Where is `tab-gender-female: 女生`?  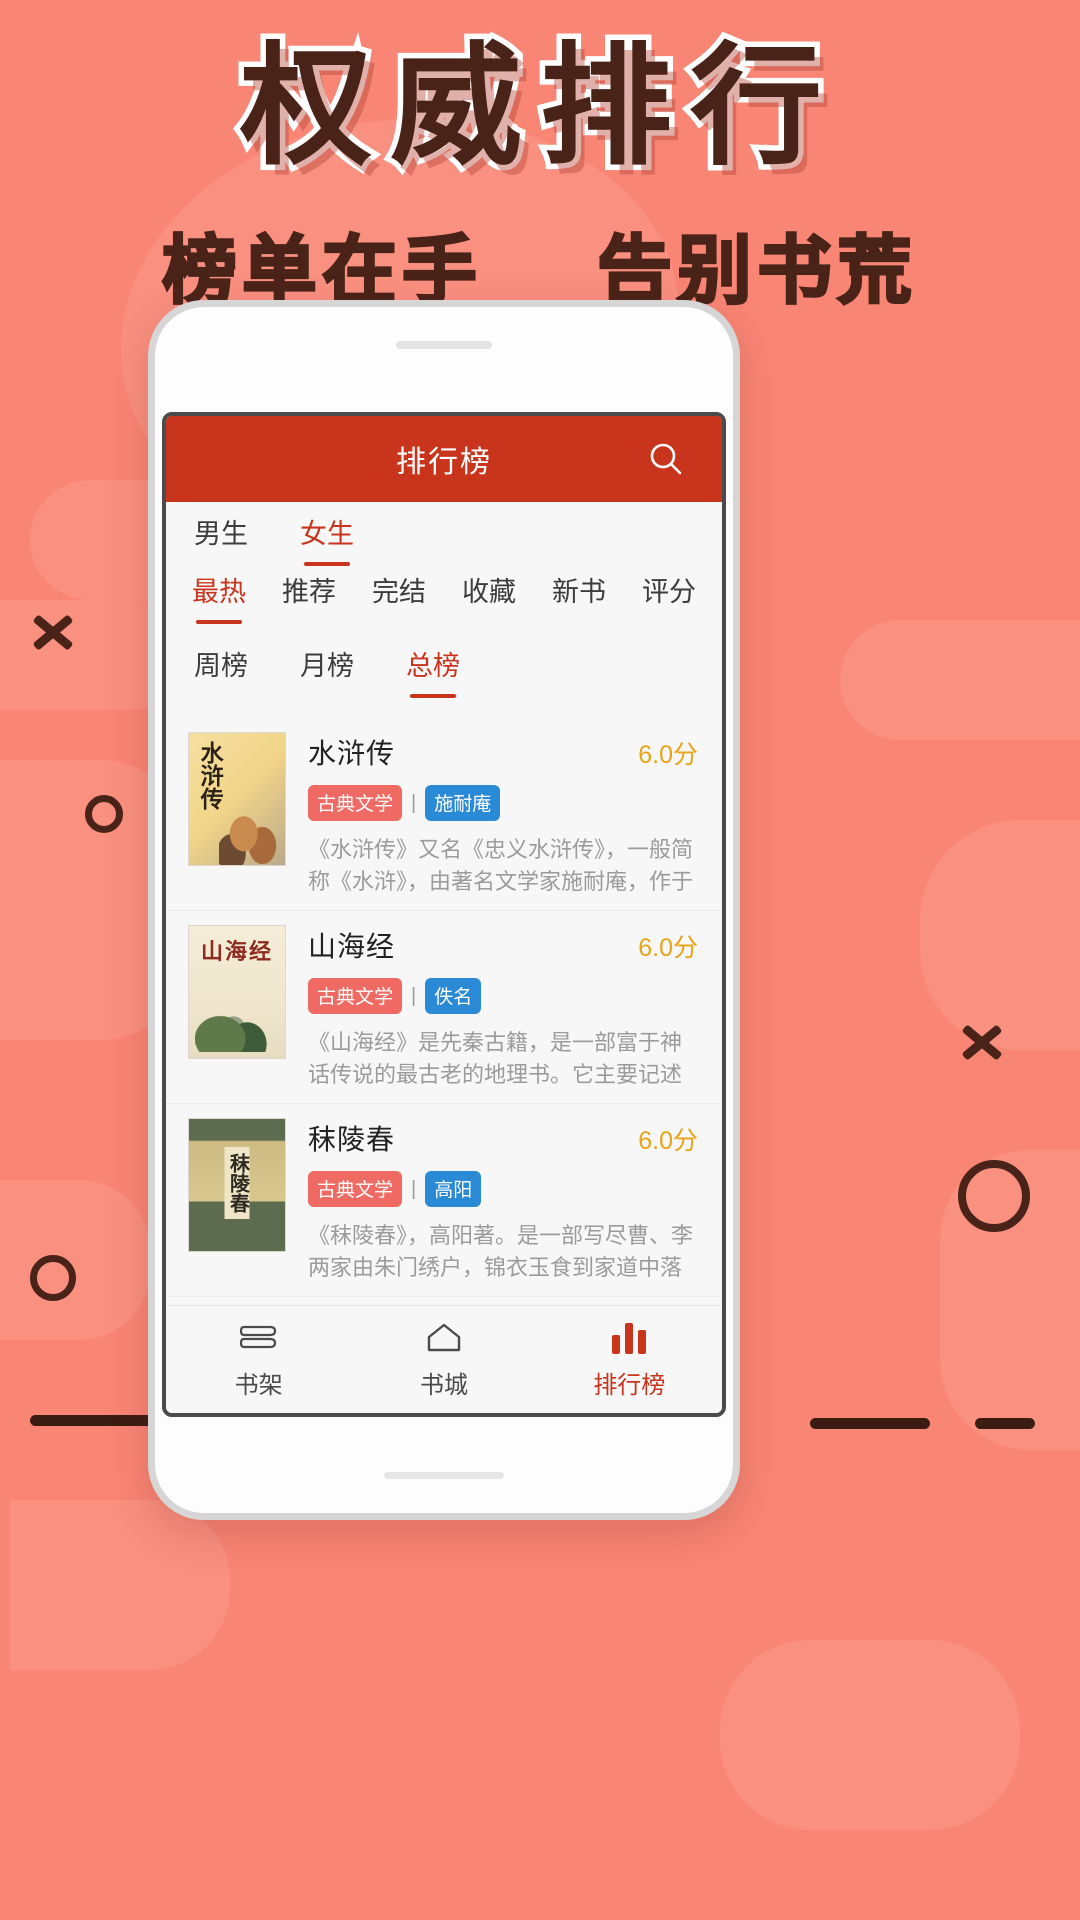
tab-gender-female: 女生 is located at coordinates (327, 542).